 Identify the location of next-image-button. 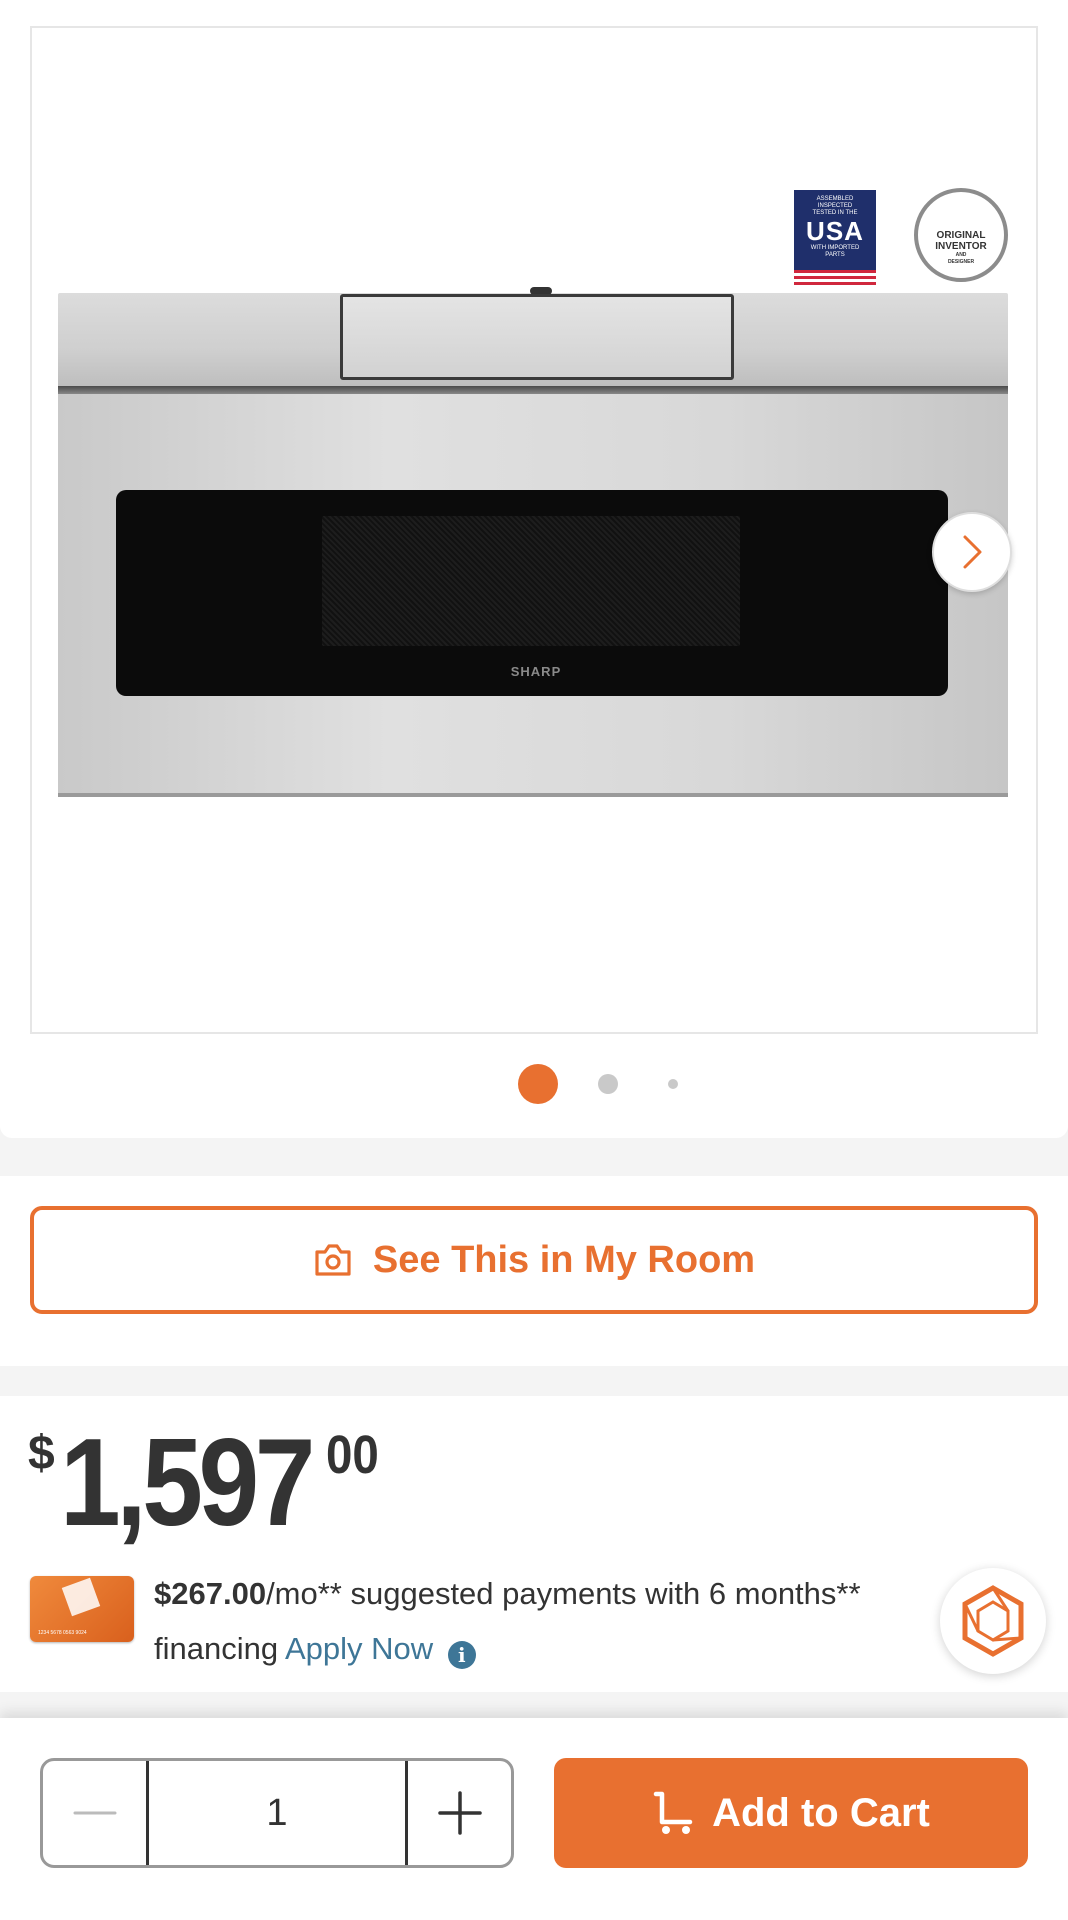
(972, 552).